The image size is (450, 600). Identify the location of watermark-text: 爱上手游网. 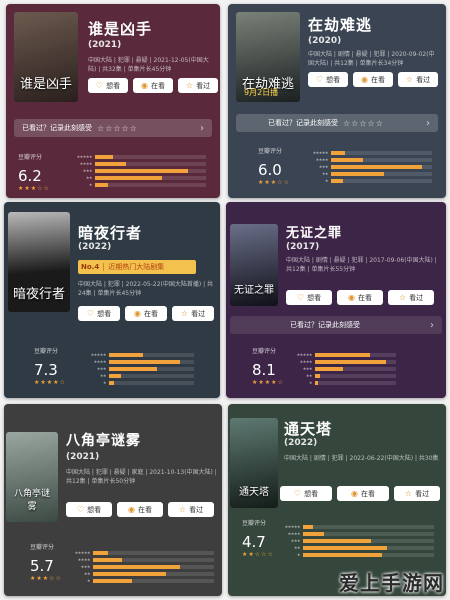
(391, 583).